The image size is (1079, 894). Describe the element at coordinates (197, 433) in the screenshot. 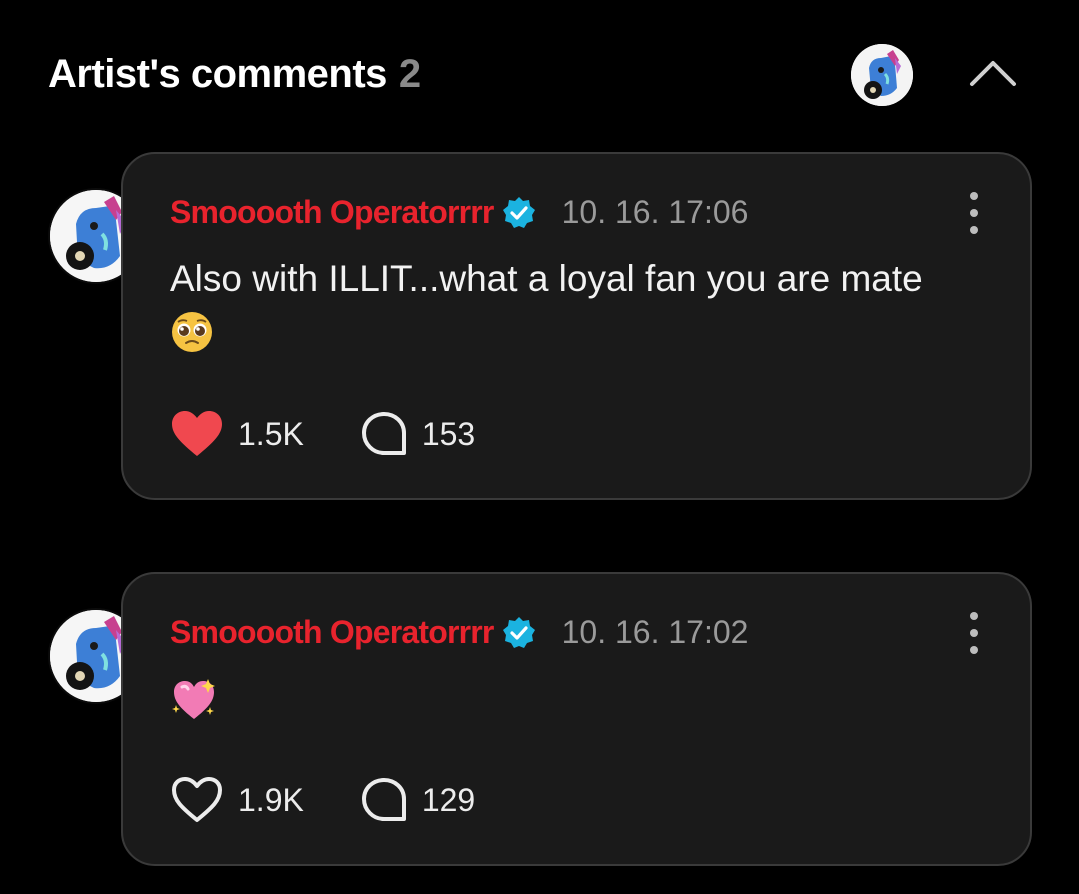

I see `heart-filled-icon` at that location.